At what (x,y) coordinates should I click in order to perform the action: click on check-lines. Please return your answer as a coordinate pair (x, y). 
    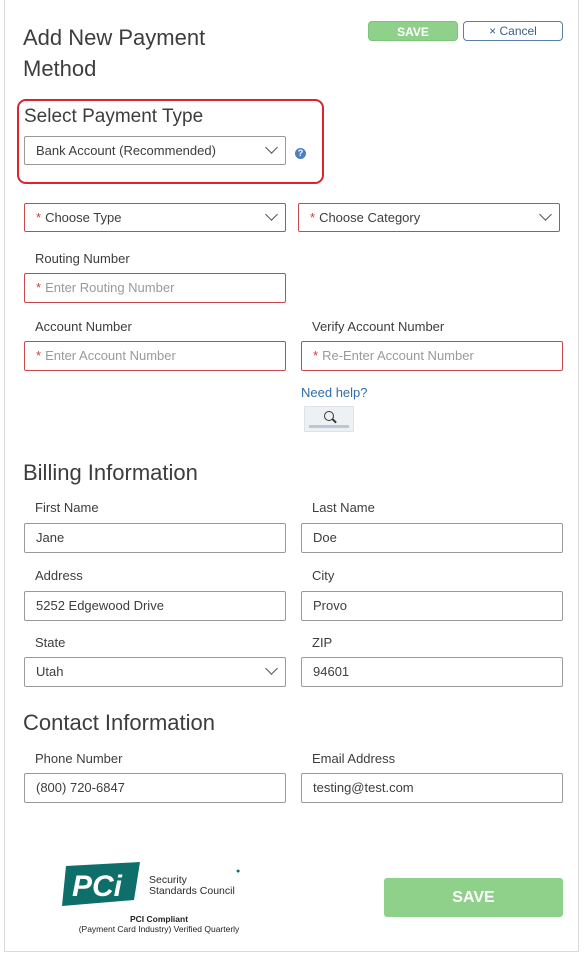
    Looking at the image, I should click on (329, 426).